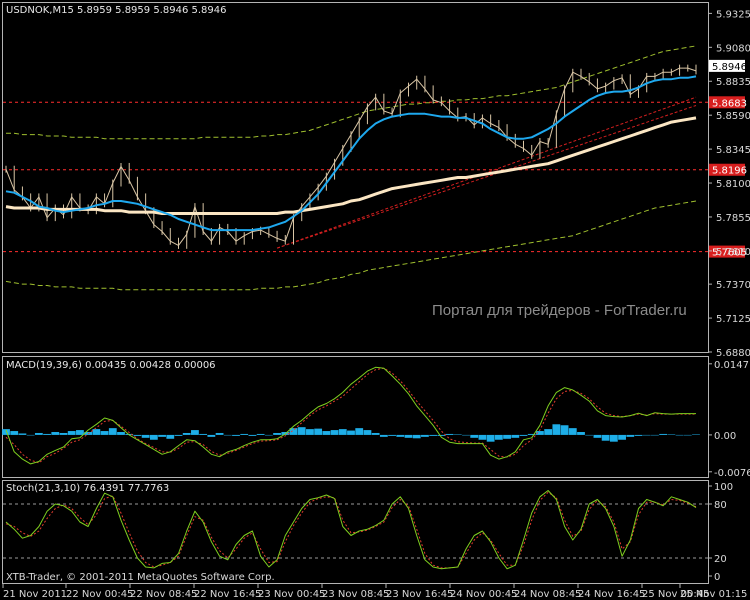 The image size is (750, 600). Describe the element at coordinates (725, 436) in the screenshot. I see `macd-tick-label: 0.00` at that location.